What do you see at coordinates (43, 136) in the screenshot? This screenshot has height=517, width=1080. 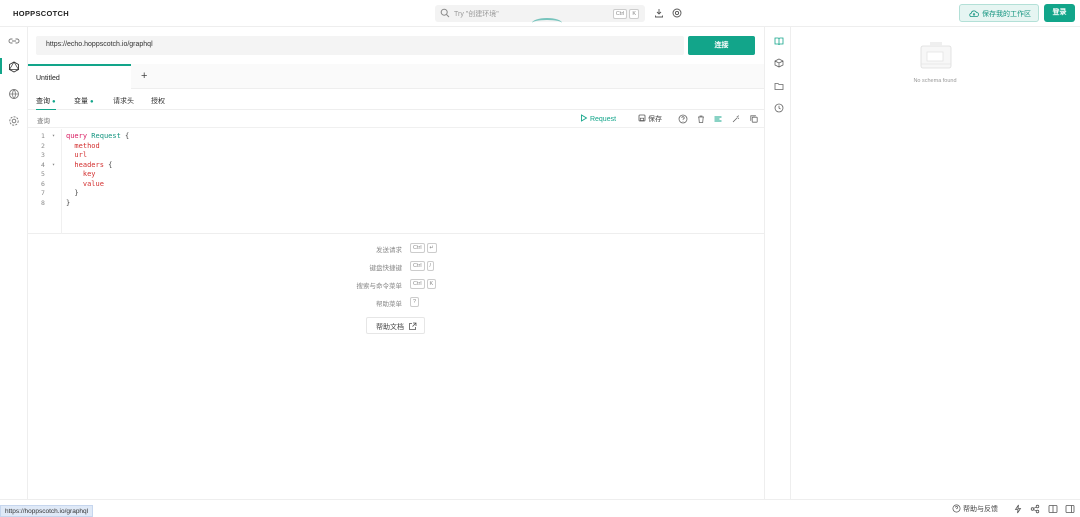 I see `line-number: 1` at bounding box center [43, 136].